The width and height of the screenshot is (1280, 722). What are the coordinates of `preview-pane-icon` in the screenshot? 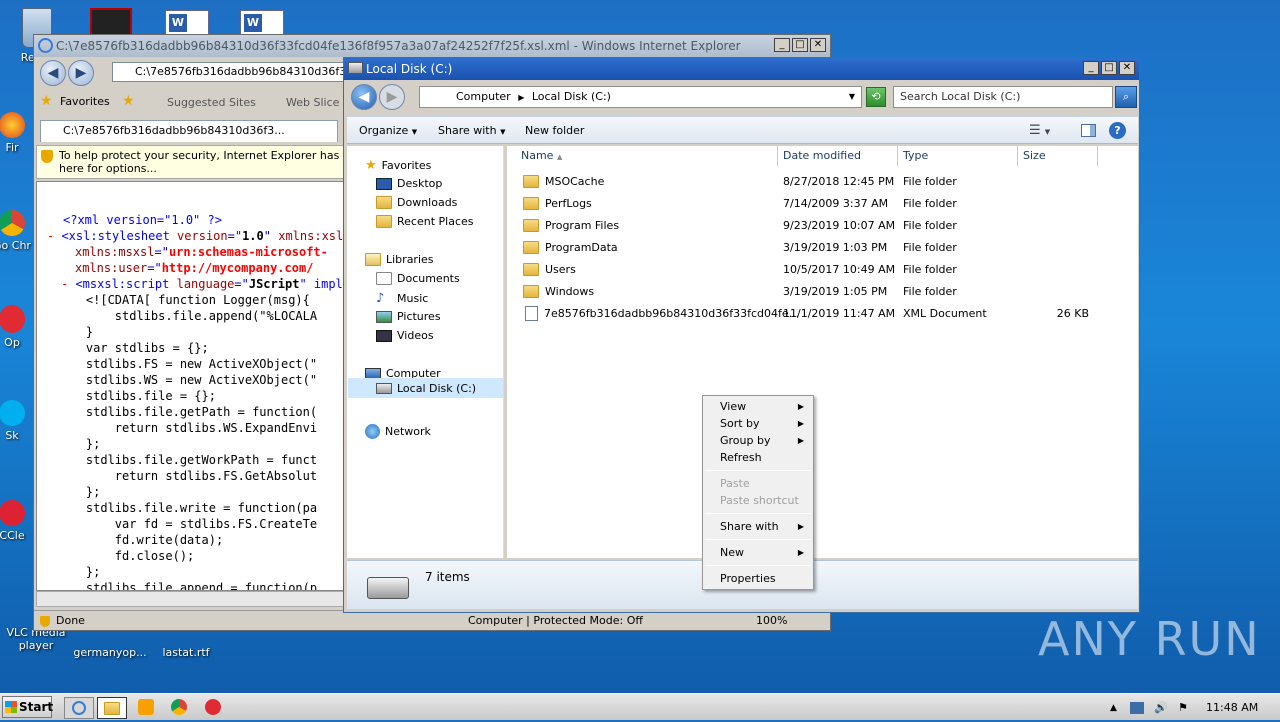 It's located at (1088, 130).